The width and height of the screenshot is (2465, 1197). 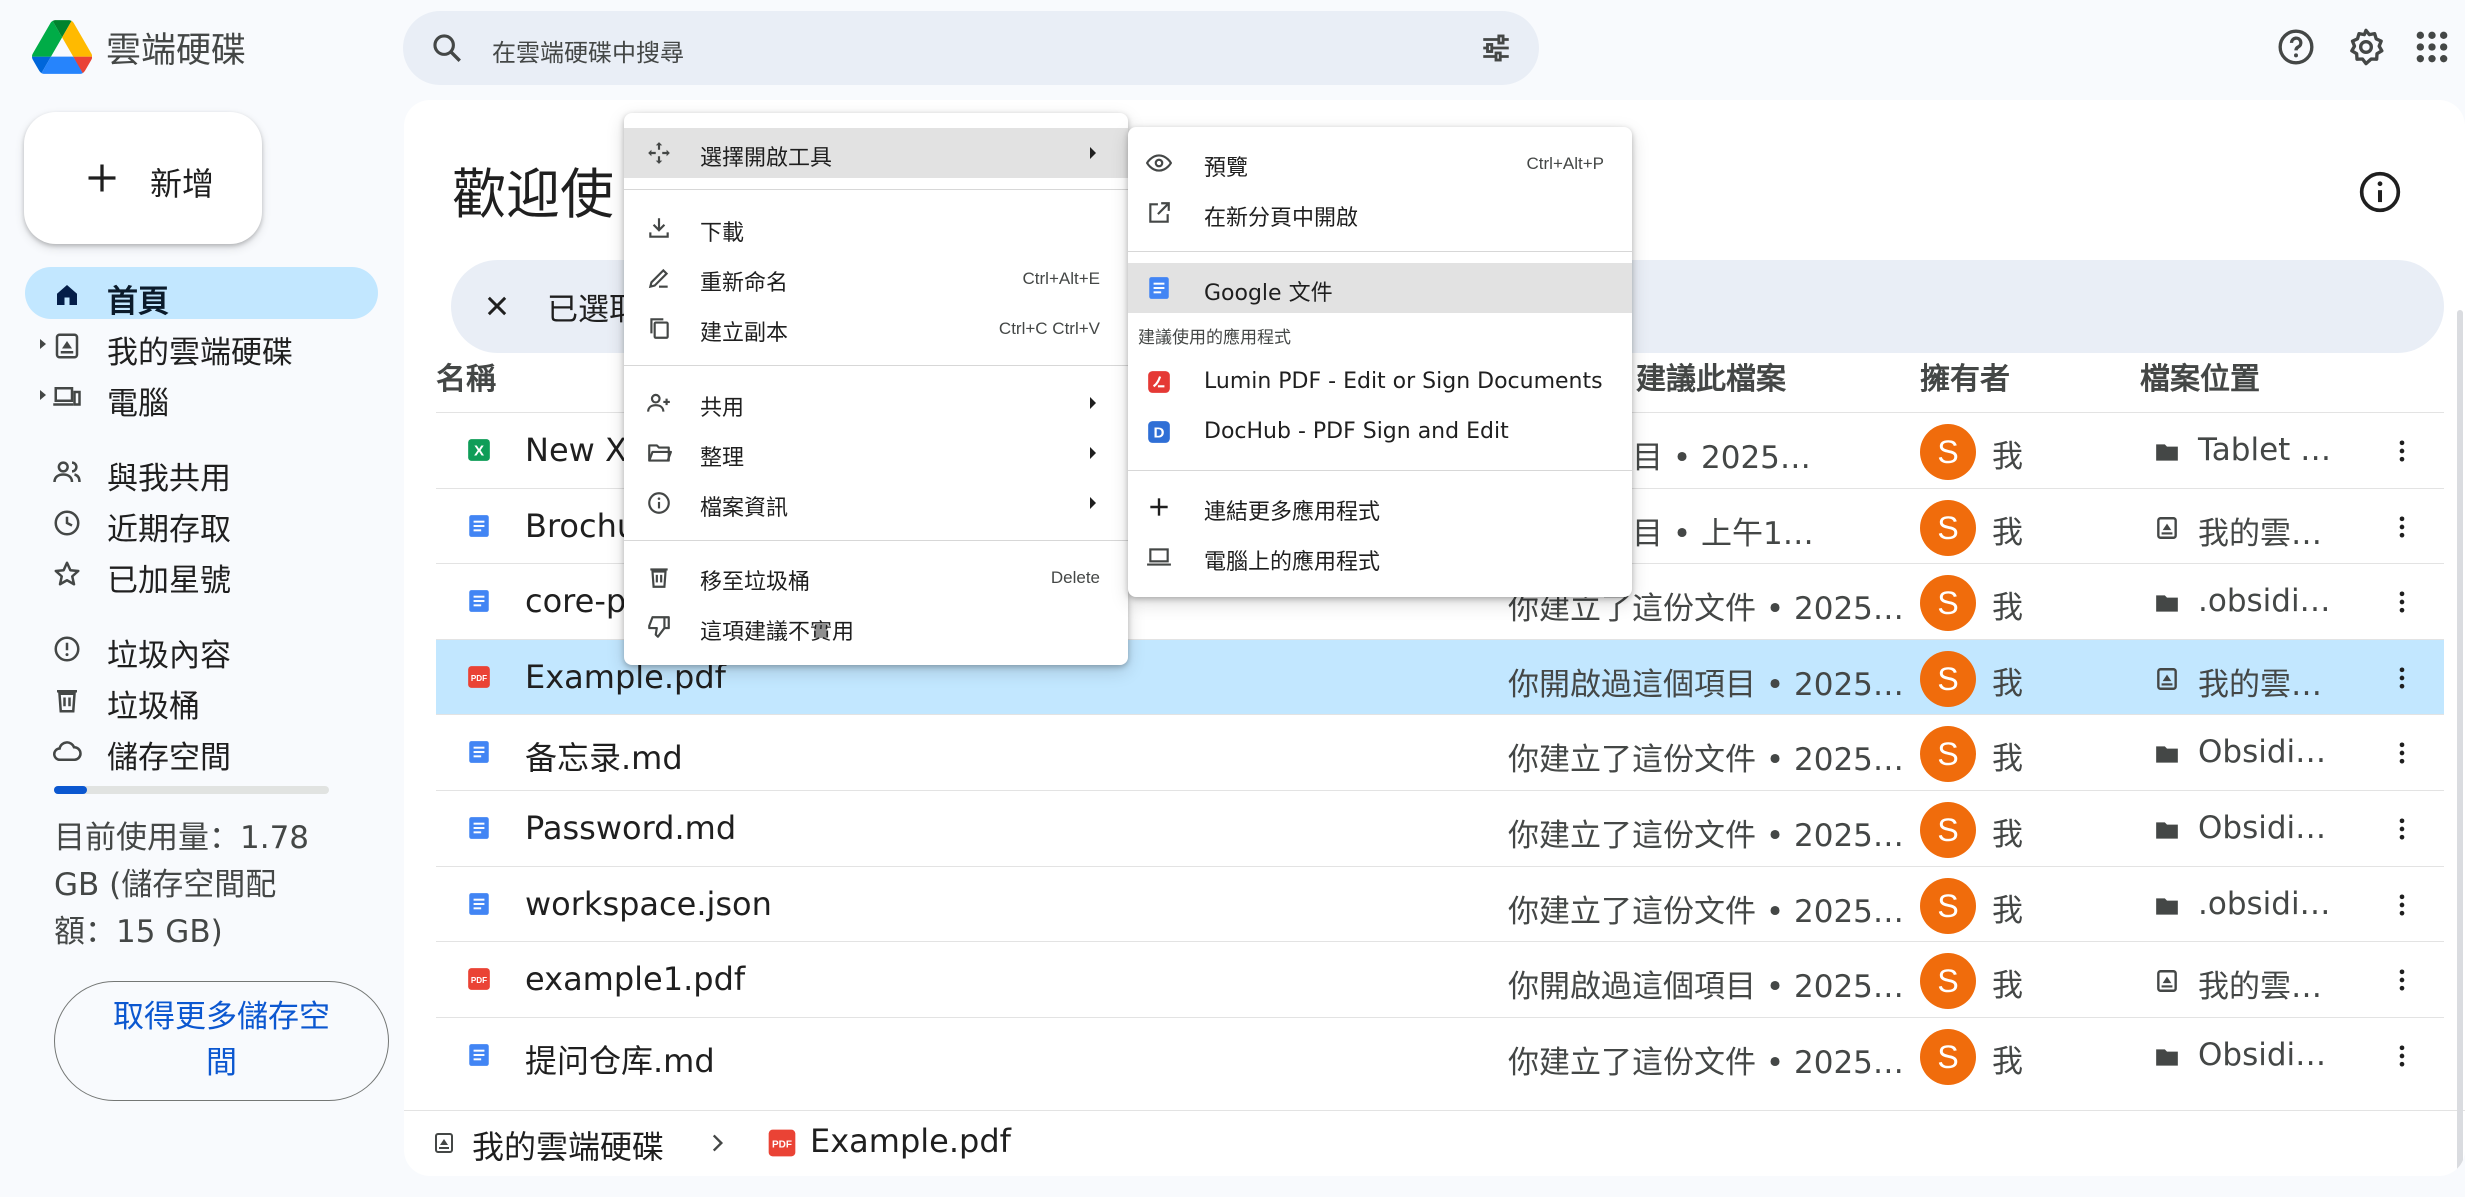 What do you see at coordinates (1380, 288) in the screenshot?
I see `submenu-item-google-docs: Google 文件` at bounding box center [1380, 288].